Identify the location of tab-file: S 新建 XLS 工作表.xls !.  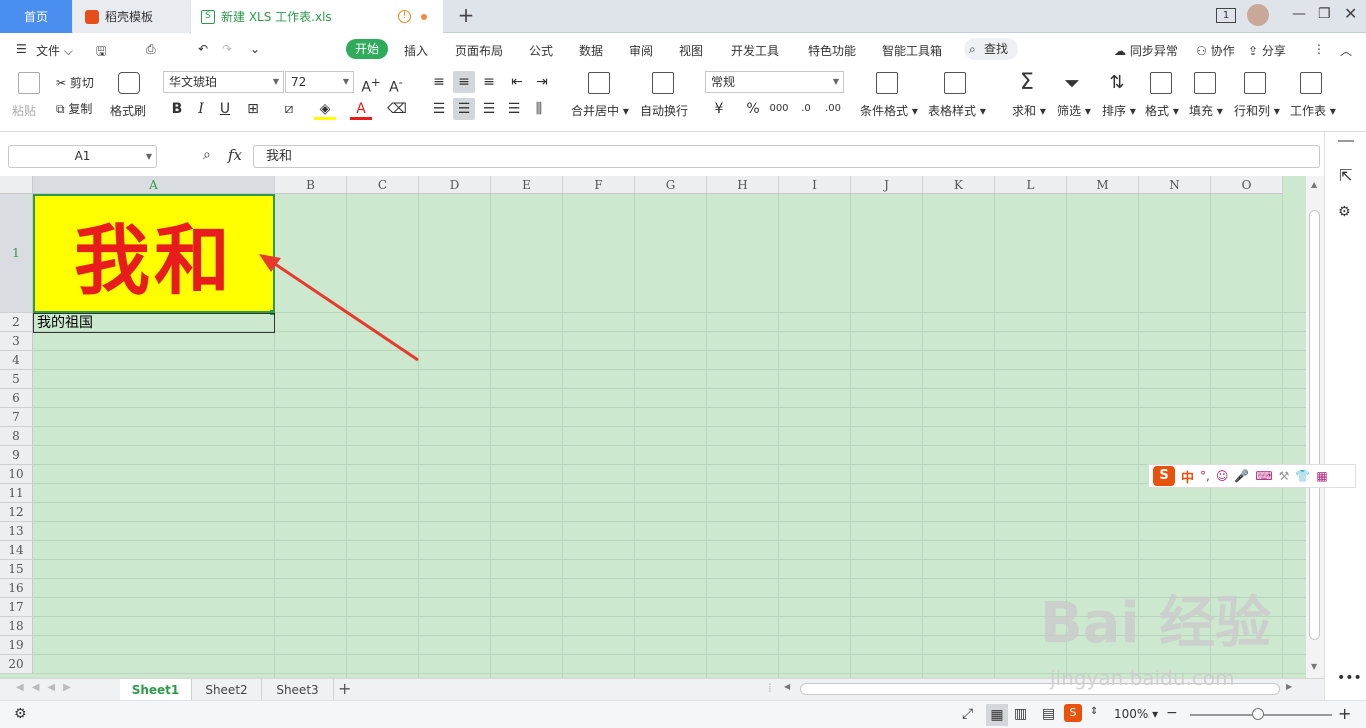
(317, 16).